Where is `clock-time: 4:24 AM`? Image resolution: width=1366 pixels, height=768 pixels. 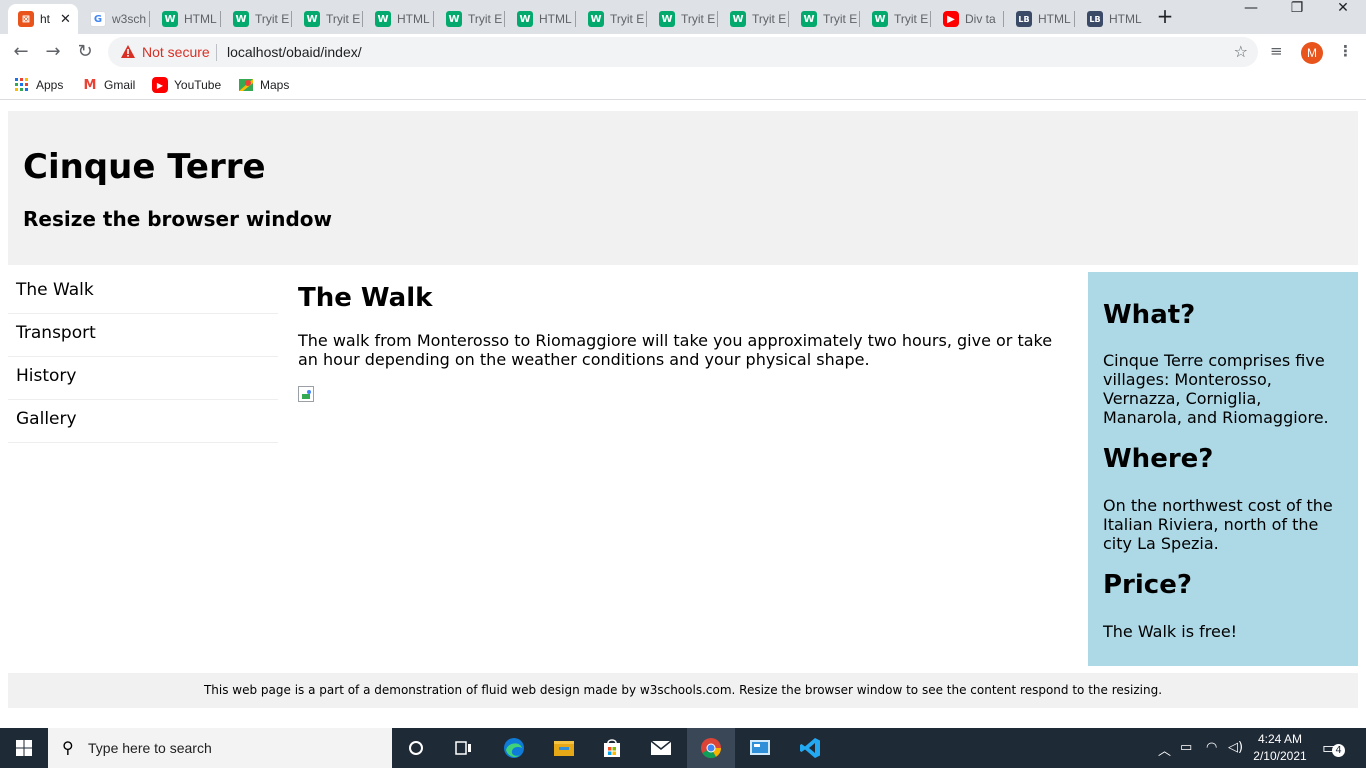 clock-time: 4:24 AM is located at coordinates (1280, 739).